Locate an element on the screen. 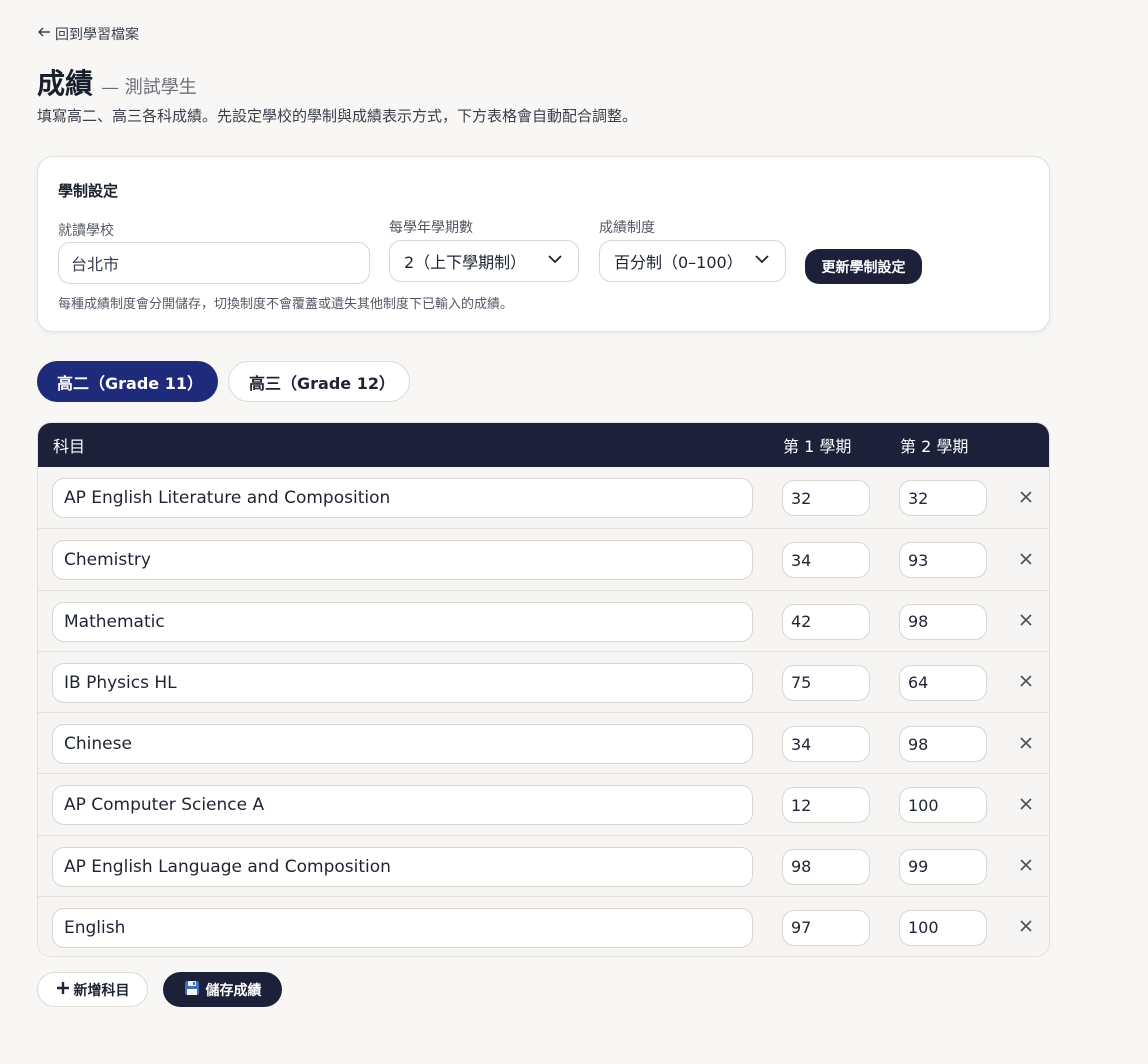 The height and width of the screenshot is (1064, 1148). page-subtitle: — 測試學生 is located at coordinates (149, 87).